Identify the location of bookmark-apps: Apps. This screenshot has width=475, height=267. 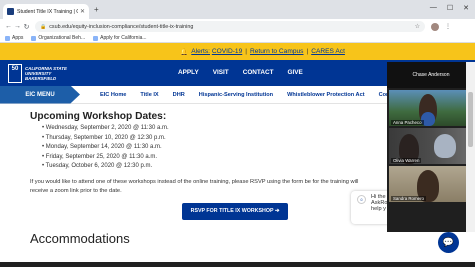
(14, 38).